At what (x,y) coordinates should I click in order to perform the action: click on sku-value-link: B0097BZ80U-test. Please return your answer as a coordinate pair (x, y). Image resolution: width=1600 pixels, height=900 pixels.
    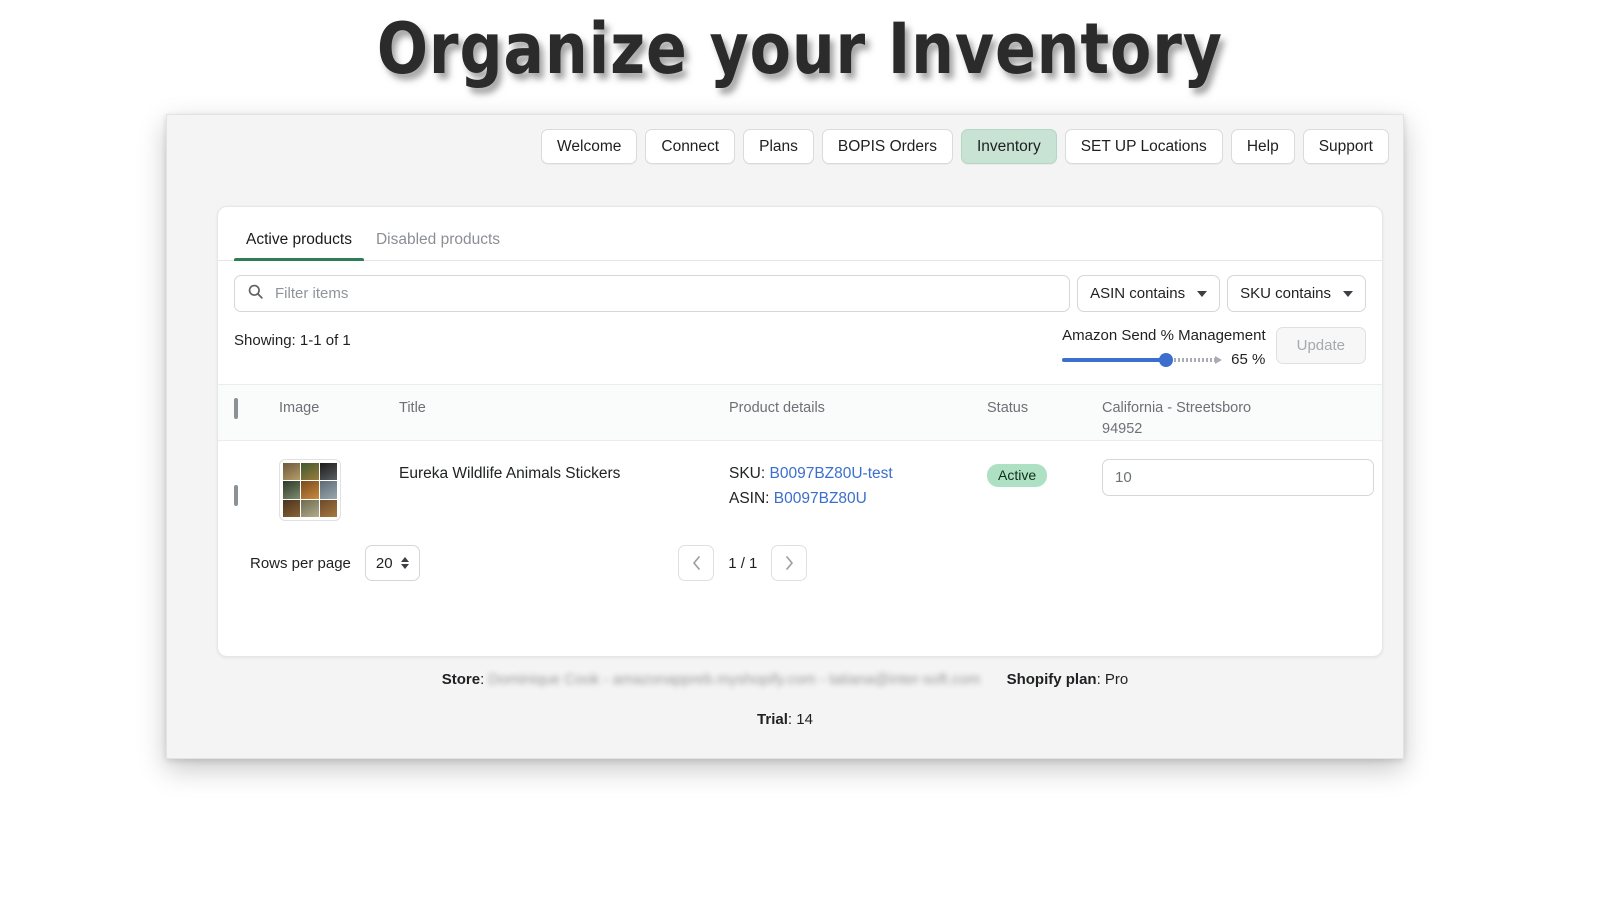
    Looking at the image, I should click on (831, 473).